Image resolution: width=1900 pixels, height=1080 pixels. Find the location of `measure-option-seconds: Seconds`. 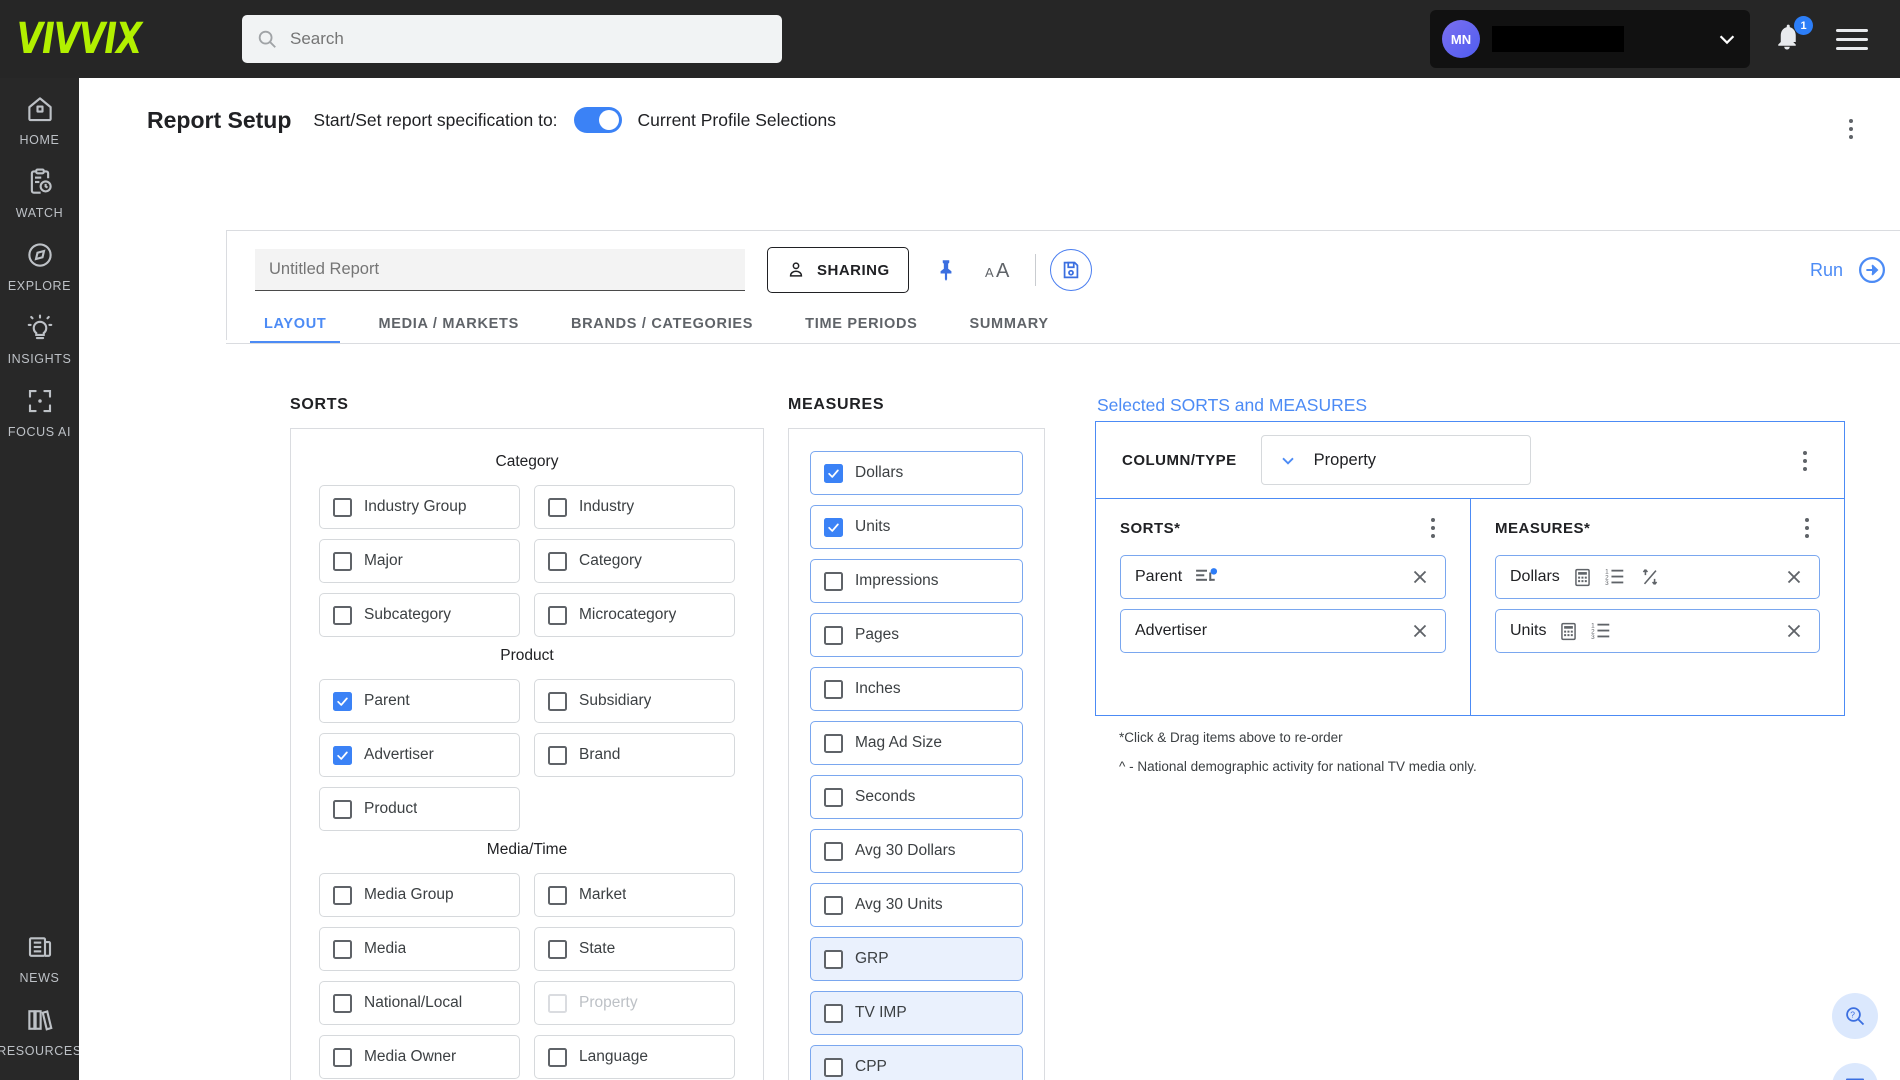

measure-option-seconds: Seconds is located at coordinates (916, 797).